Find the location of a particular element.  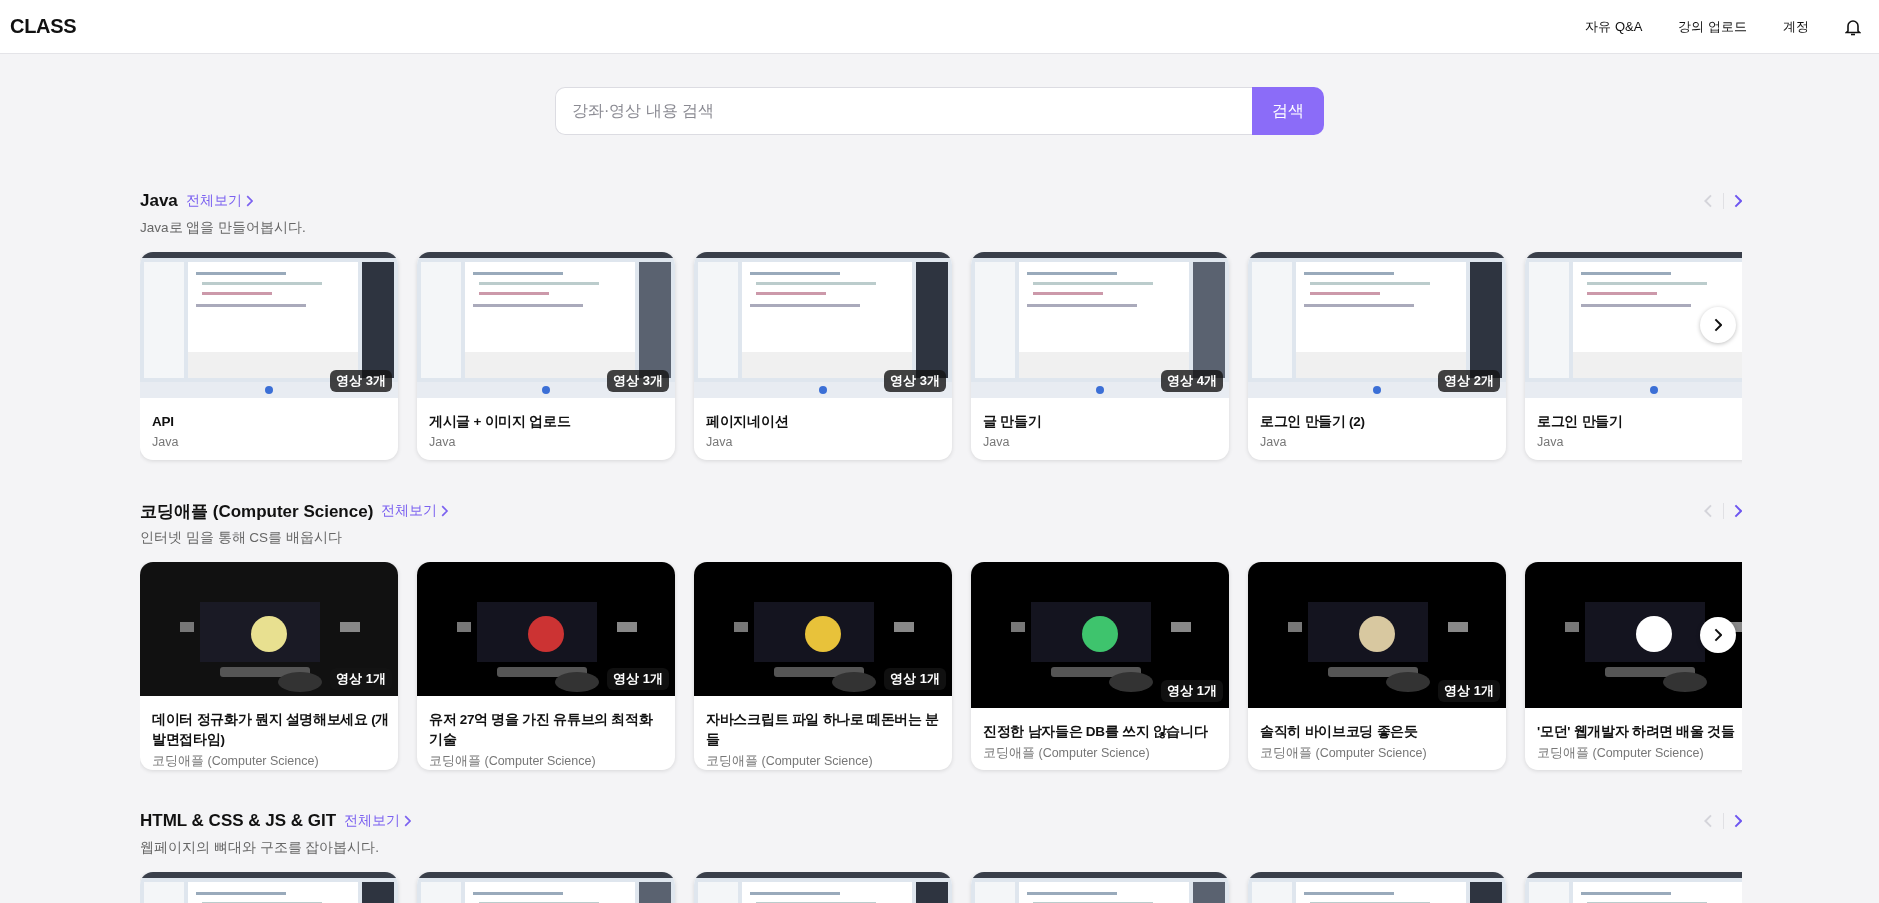

course-card: 영상 3개 게시글 + 이미지 업로드 Java is located at coordinates (546, 356).